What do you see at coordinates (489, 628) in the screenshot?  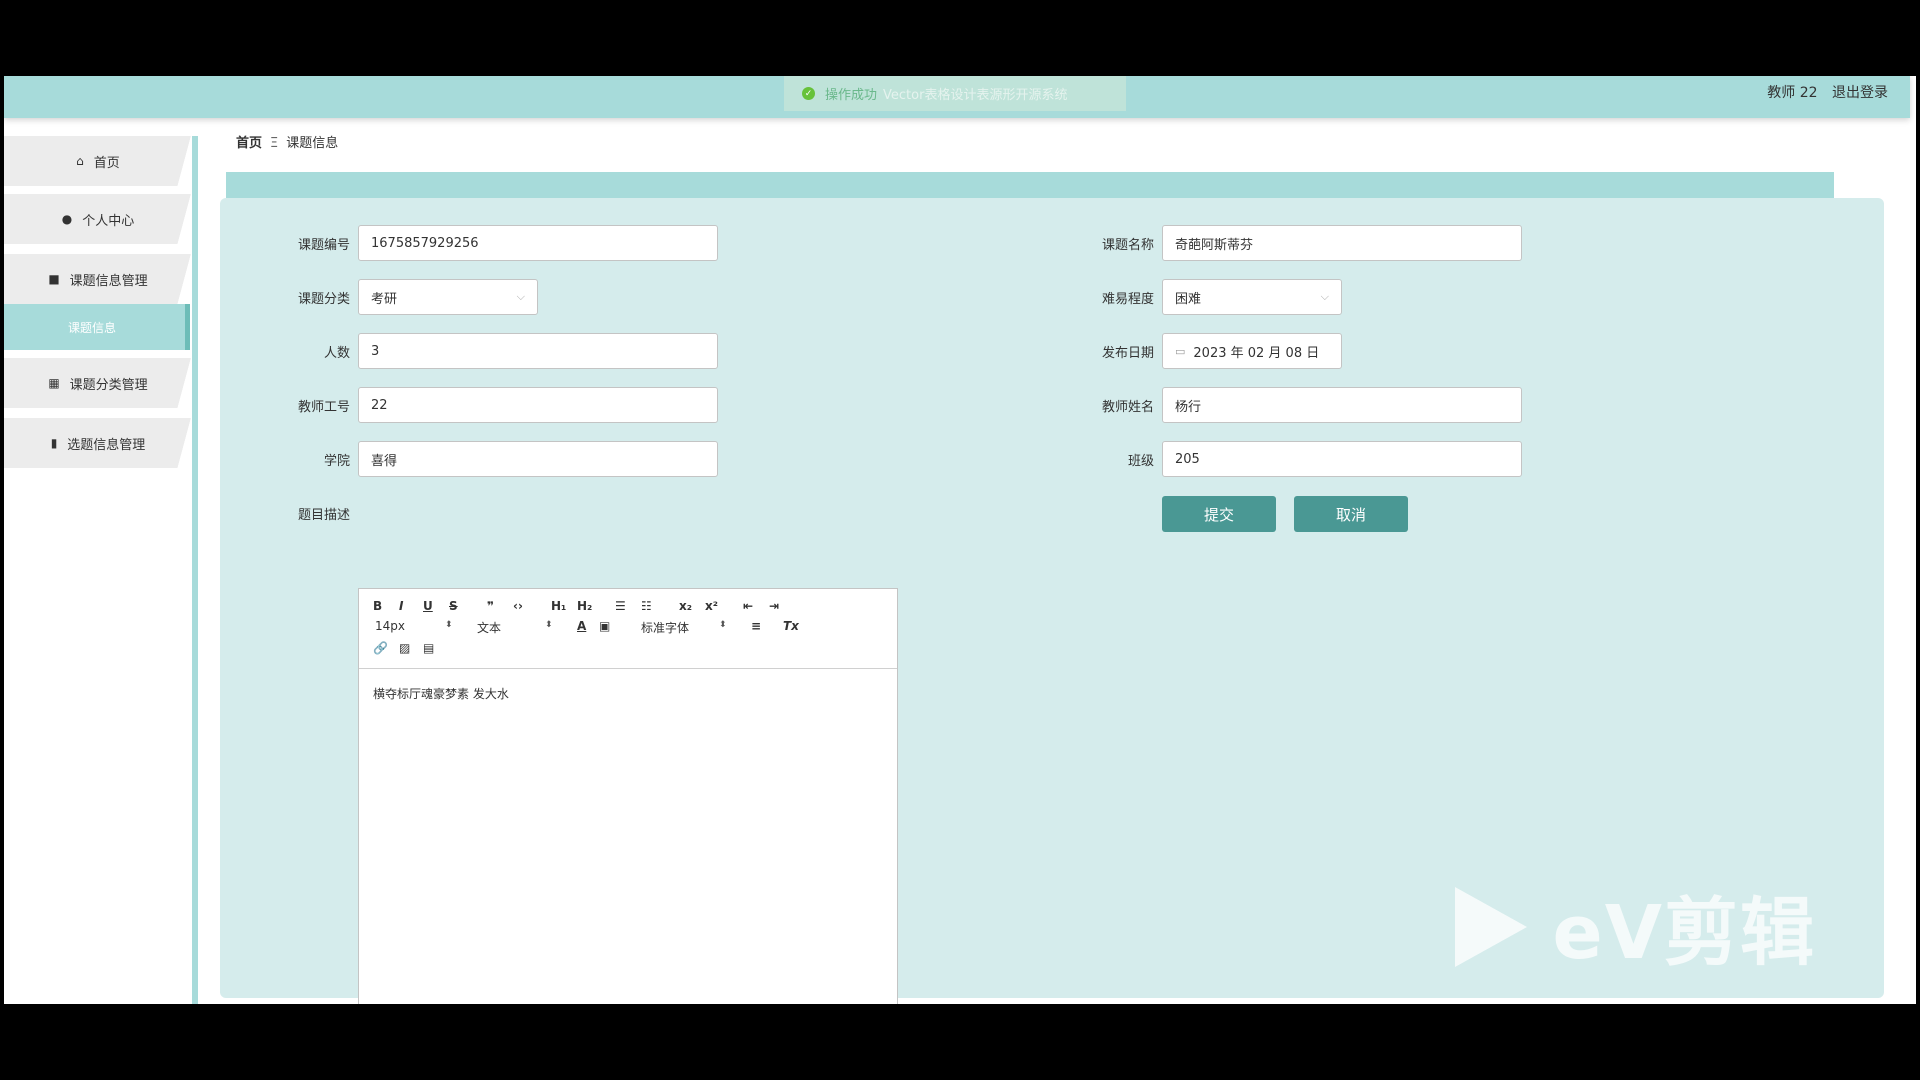 I see `text-type-value: 文本` at bounding box center [489, 628].